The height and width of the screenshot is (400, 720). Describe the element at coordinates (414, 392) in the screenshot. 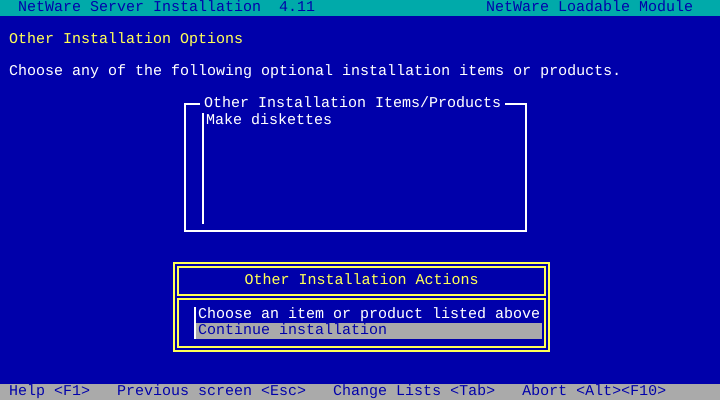

I see `key-hint: Change Lists <Tab>` at that location.